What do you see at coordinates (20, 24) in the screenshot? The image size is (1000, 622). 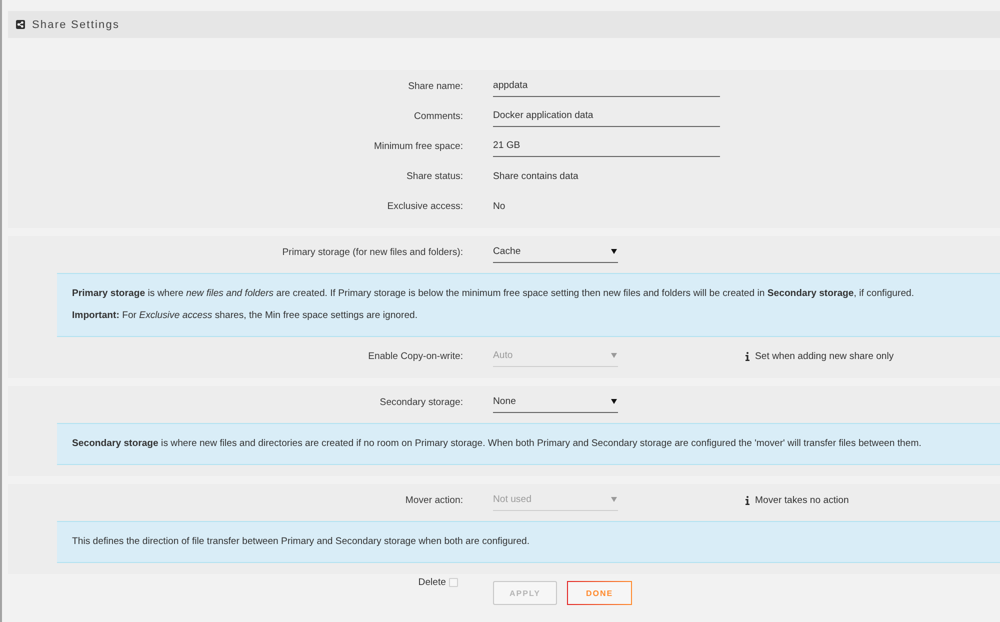 I see `share-icon` at bounding box center [20, 24].